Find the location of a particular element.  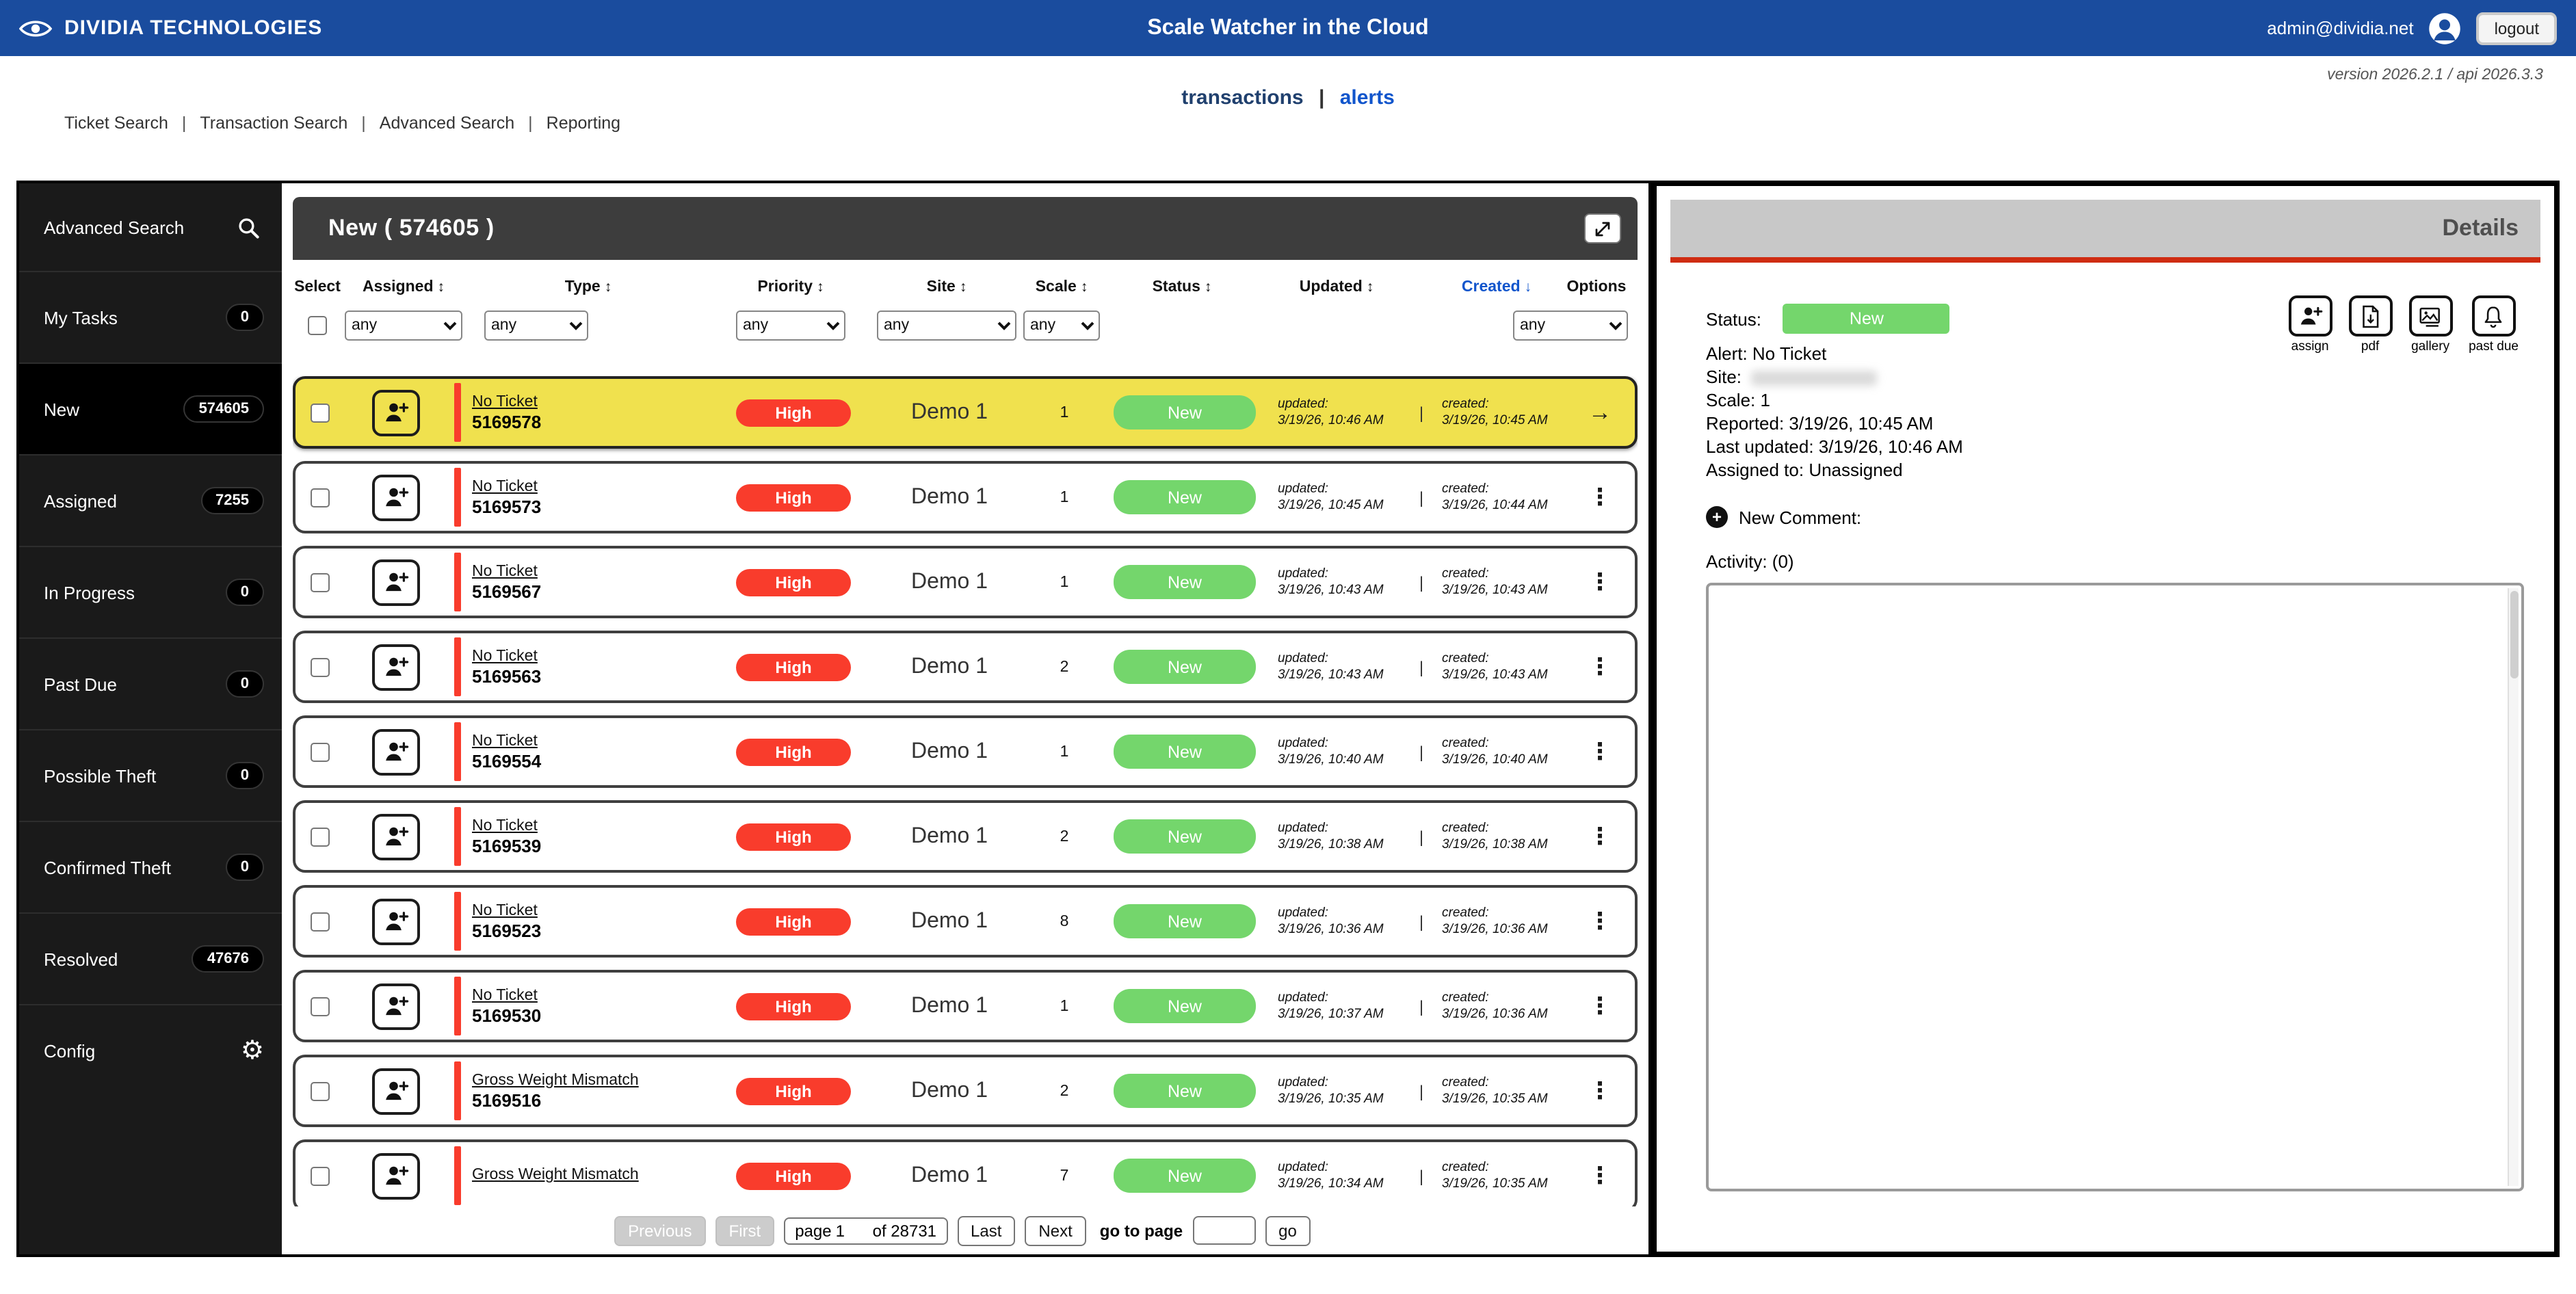

sidebar-item: In Progress 0 is located at coordinates (150, 591).